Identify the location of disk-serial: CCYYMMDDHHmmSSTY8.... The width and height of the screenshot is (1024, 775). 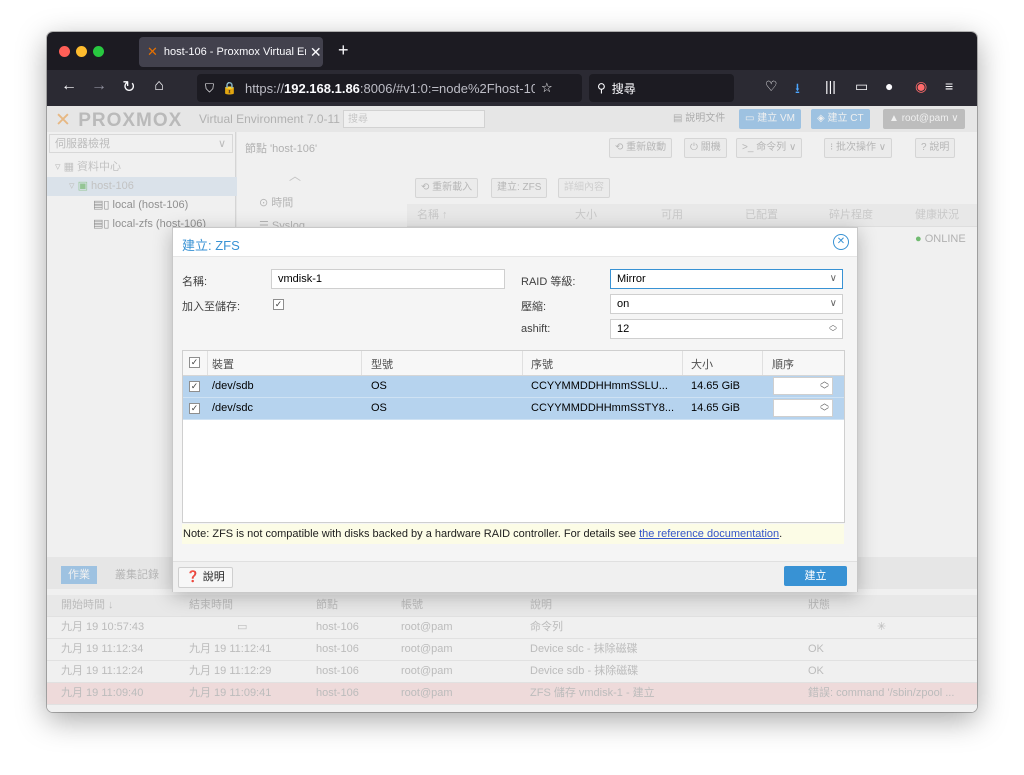
(603, 408).